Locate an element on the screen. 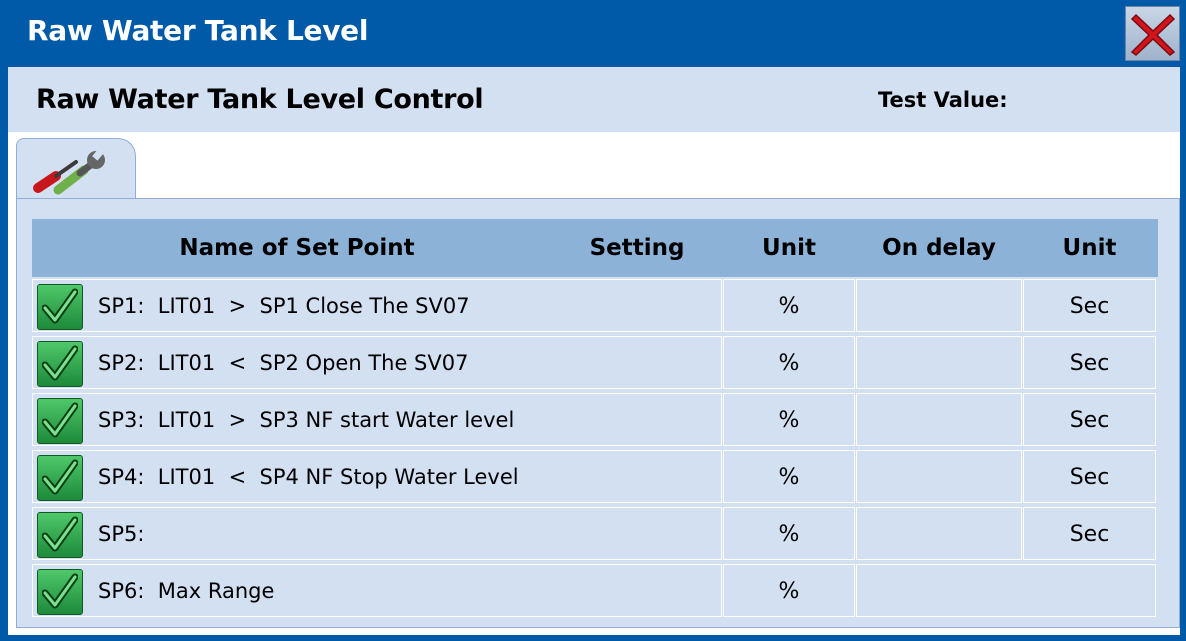 This screenshot has height=641, width=1186. setpoint-name-cell: SP4: LIT01 < SP4 NF Stop Water Level is located at coordinates (377, 476).